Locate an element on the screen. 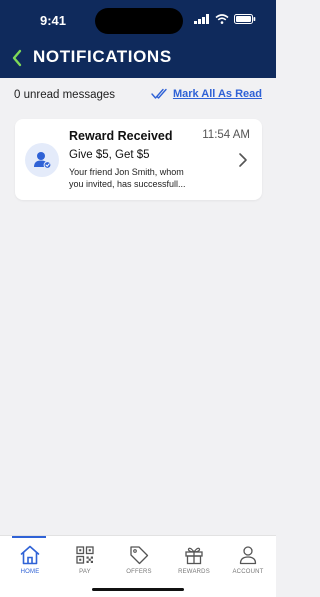  app-header: 9:41 NOTIFICATIONS is located at coordinates (138, 39).